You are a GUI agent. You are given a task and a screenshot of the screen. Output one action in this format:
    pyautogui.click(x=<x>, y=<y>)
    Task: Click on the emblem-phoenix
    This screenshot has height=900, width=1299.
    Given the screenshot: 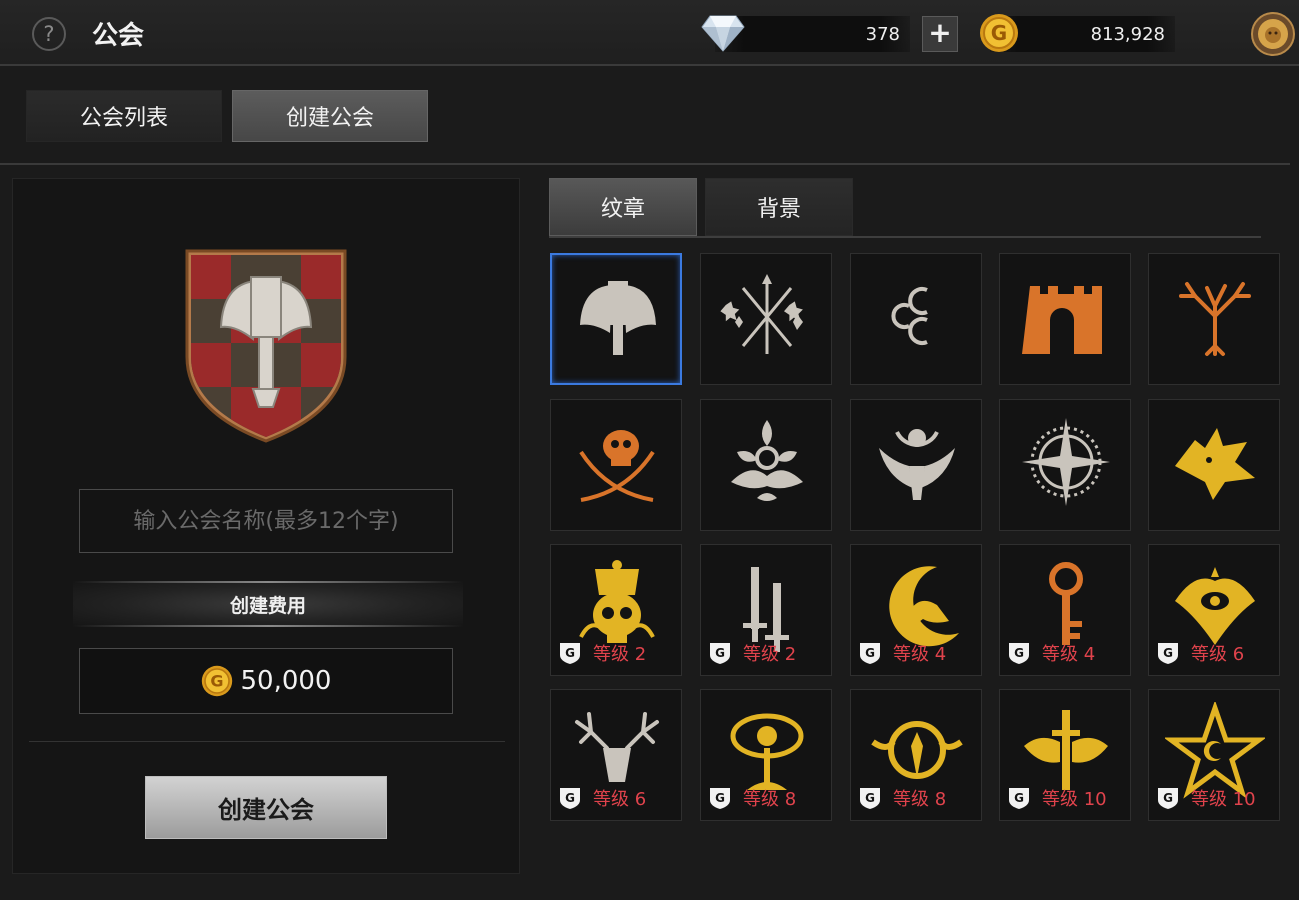 What is the action you would take?
    pyautogui.click(x=916, y=465)
    